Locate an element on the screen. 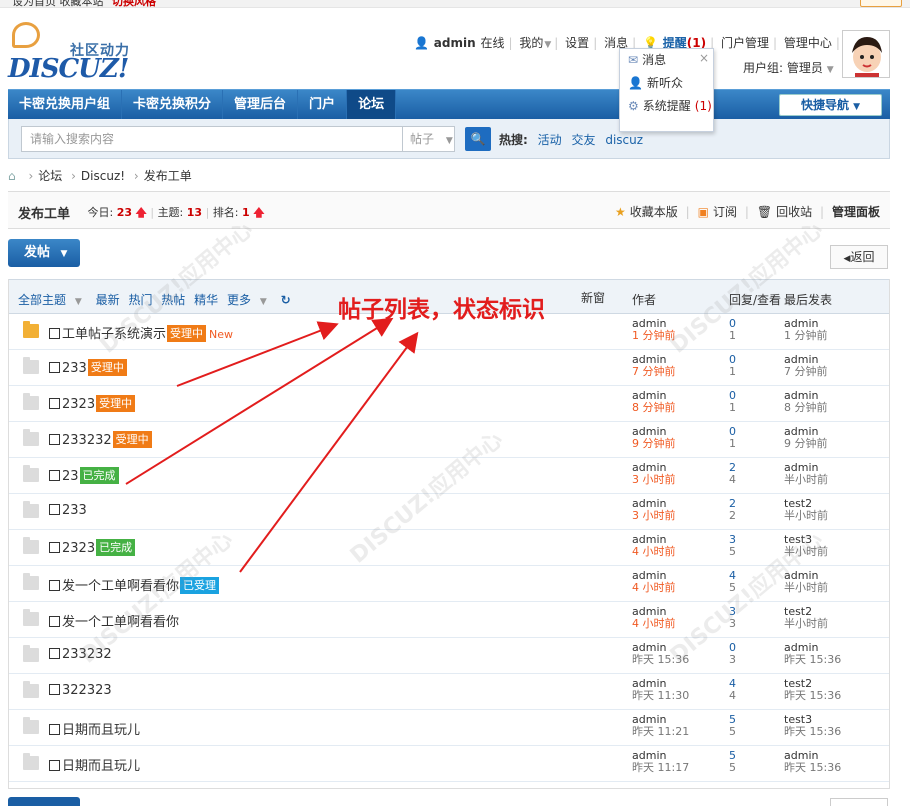  site-logo: 社区动力 DISCUZ! is located at coordinates (73, 53).